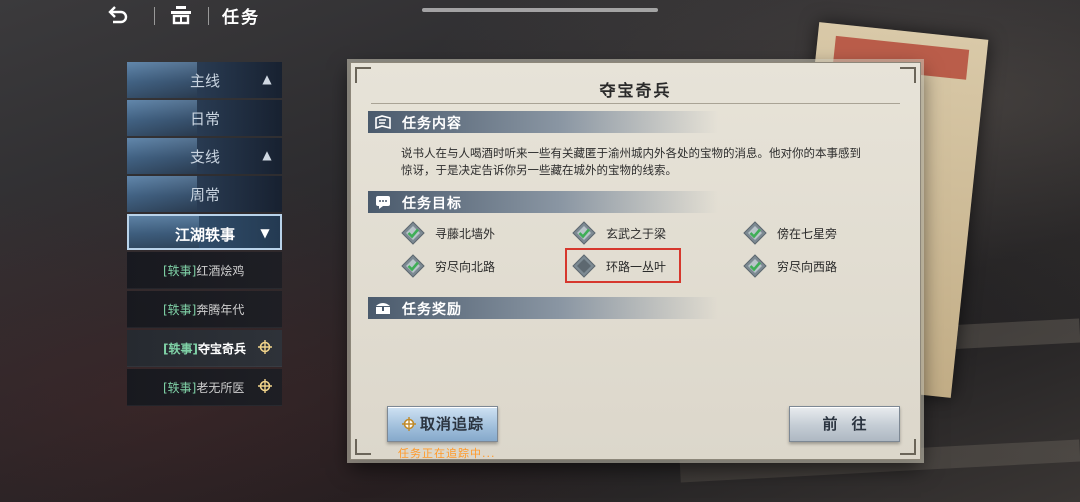  Describe the element at coordinates (465, 267) in the screenshot. I see `objective-label: 穷尽向北路` at that location.